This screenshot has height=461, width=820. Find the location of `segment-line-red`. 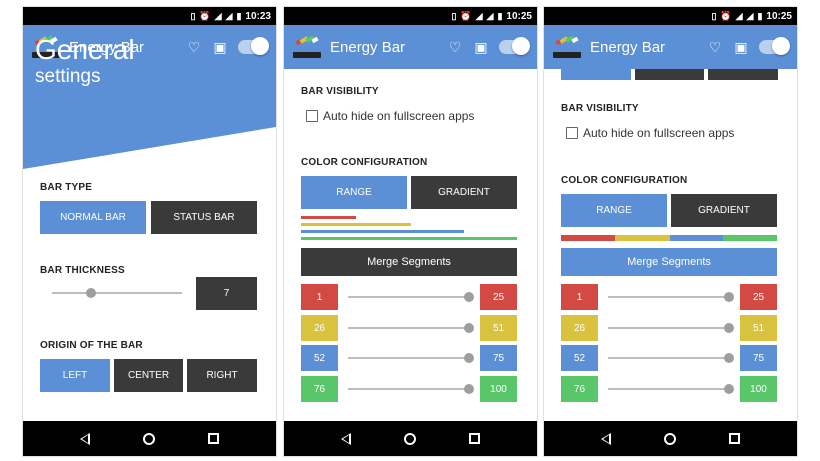

segment-line-red is located at coordinates (328, 217).